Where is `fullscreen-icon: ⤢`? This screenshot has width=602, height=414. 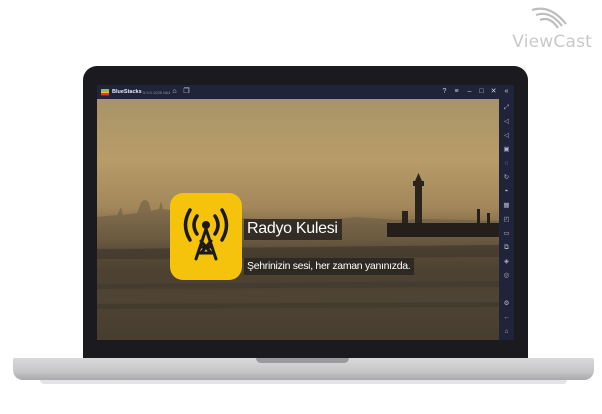 fullscreen-icon: ⤢ is located at coordinates (506, 107).